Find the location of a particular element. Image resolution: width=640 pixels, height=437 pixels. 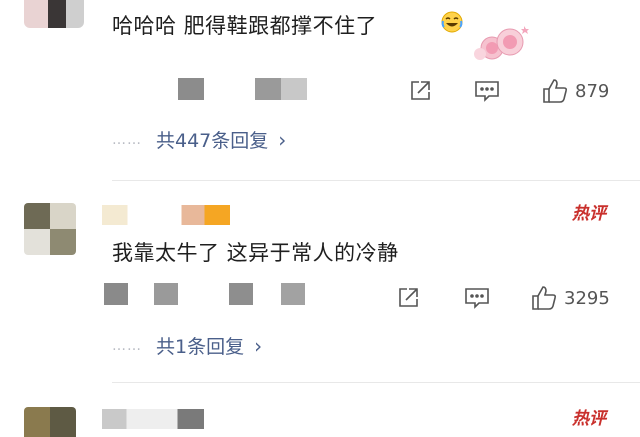

view-replies-link: …… 共1条回复 › is located at coordinates (187, 345).